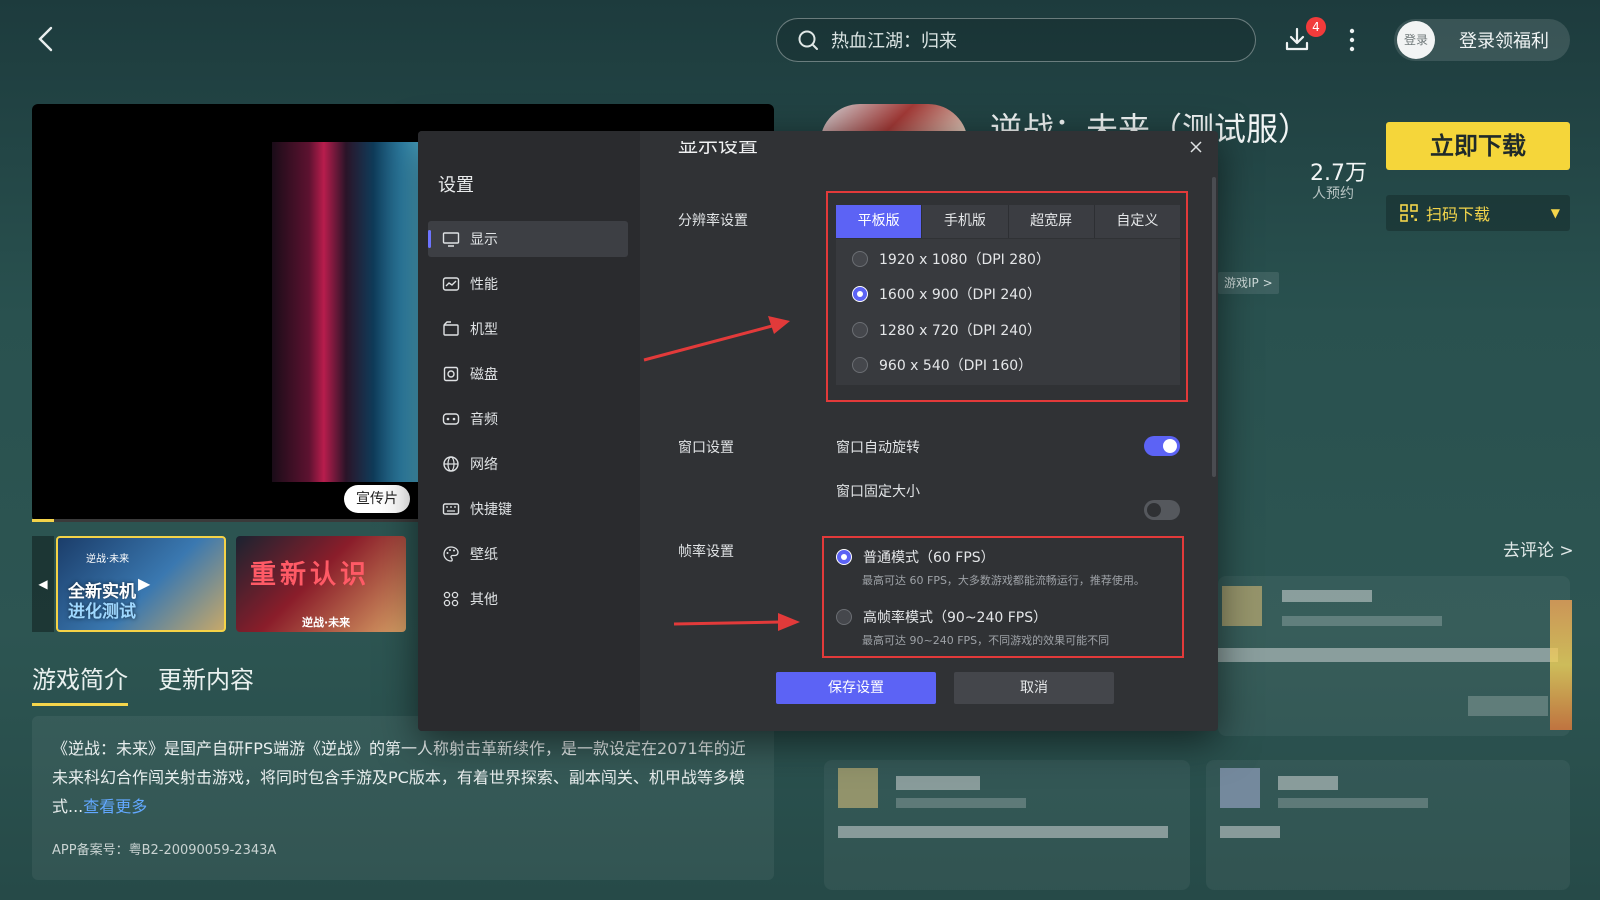 The height and width of the screenshot is (900, 1600). Describe the element at coordinates (1016, 40) in the screenshot. I see `search-input: 热血江湖：归来` at that location.